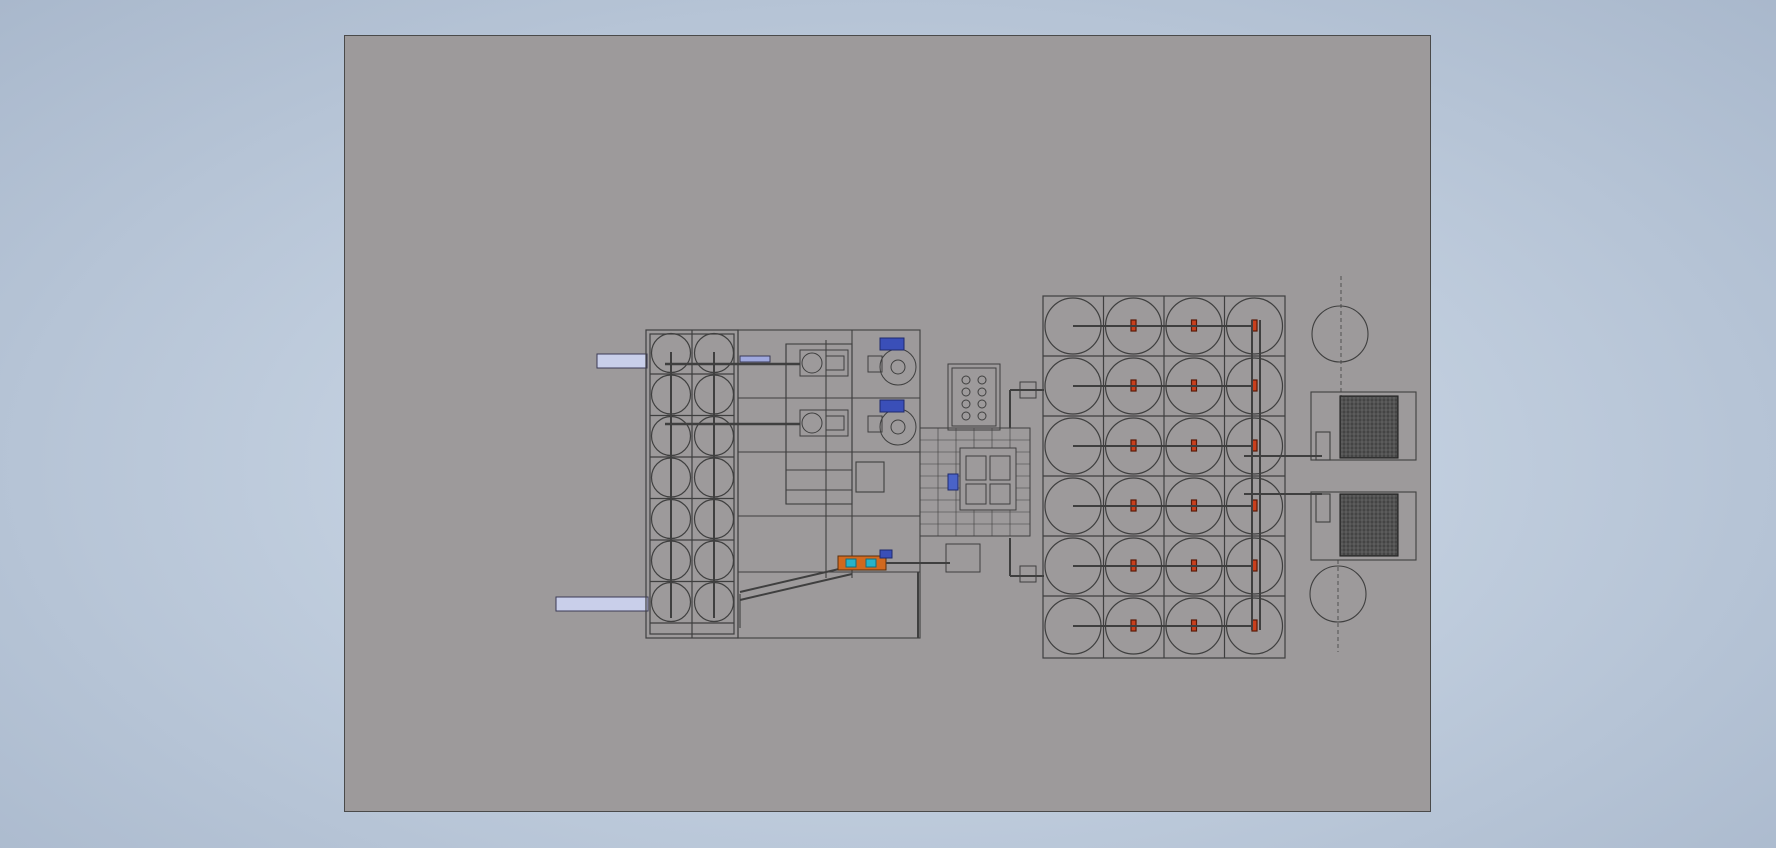 Image resolution: width=1776 pixels, height=848 pixels. Describe the element at coordinates (886, 554) in the screenshot. I see `transfer-pump-motor` at that location.